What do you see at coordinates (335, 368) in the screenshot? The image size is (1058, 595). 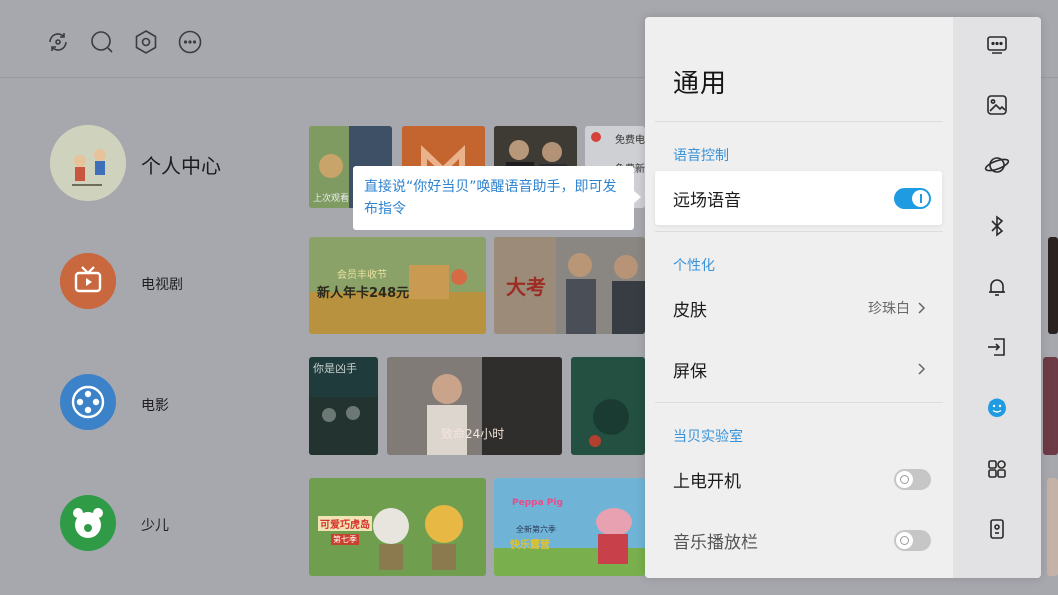 I see `movie-title: 你是凶手` at bounding box center [335, 368].